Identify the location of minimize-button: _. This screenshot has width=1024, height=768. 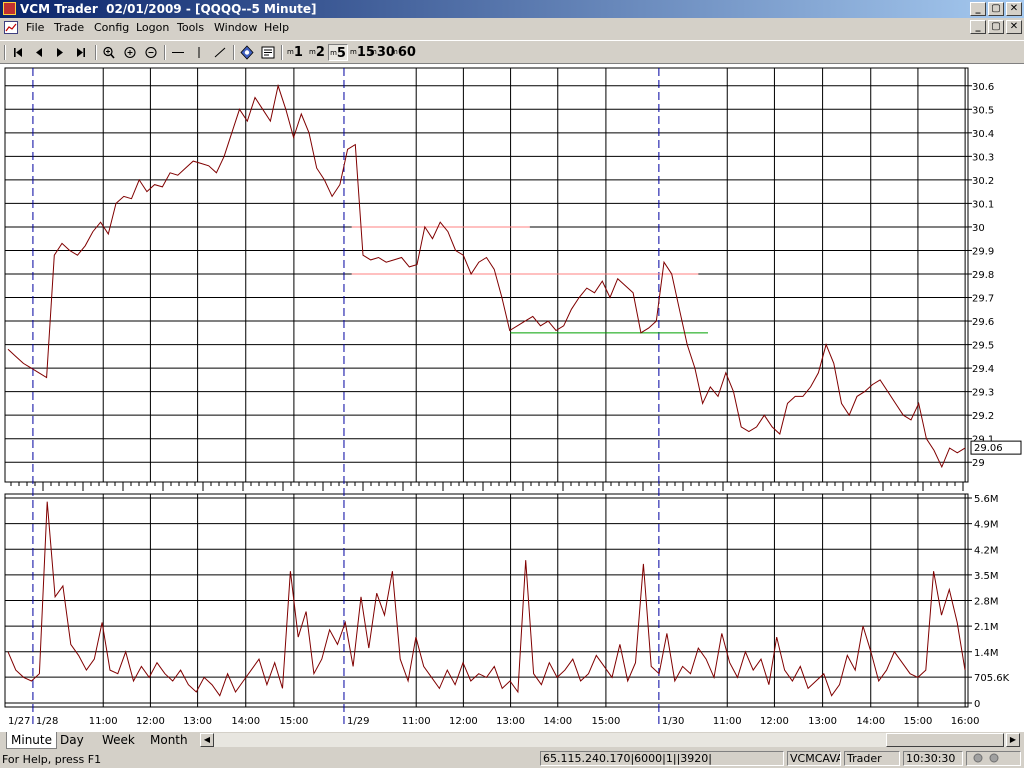
(978, 9).